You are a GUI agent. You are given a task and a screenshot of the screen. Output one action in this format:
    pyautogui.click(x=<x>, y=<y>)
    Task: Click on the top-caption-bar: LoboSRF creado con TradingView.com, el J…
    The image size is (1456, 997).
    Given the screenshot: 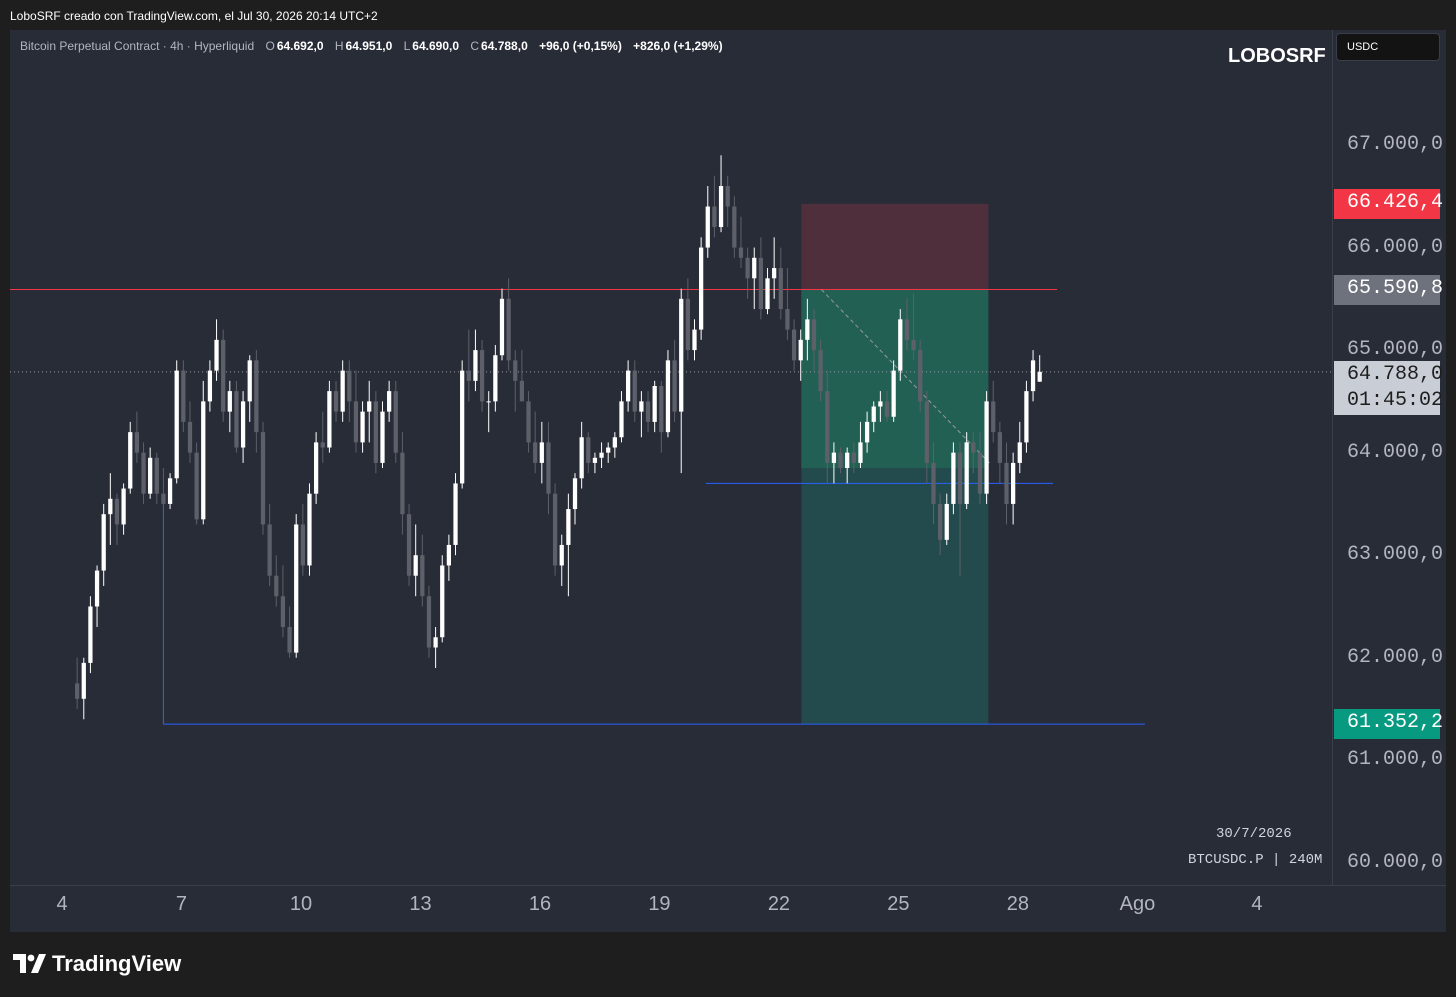 What is the action you would take?
    pyautogui.click(x=728, y=15)
    